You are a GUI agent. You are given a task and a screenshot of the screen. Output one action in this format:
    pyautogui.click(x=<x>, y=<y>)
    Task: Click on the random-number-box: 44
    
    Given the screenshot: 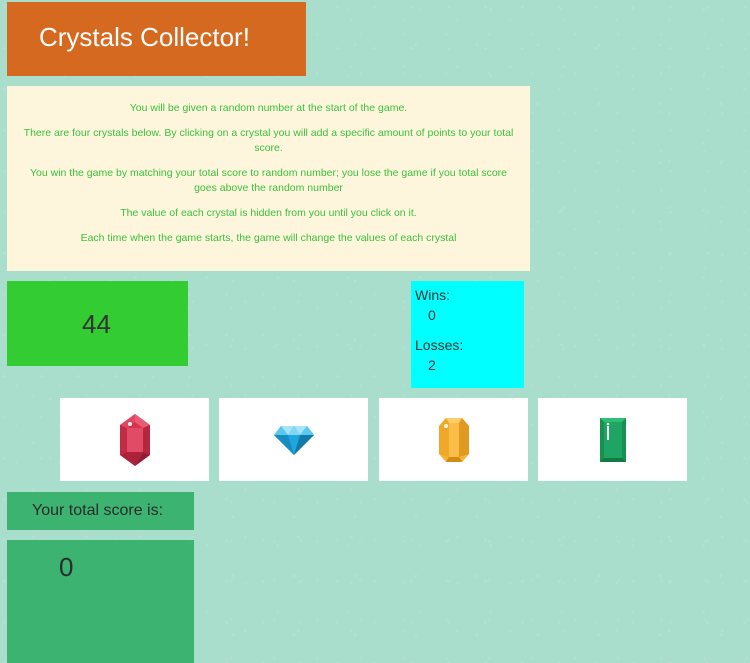 What is the action you would take?
    pyautogui.click(x=97, y=323)
    